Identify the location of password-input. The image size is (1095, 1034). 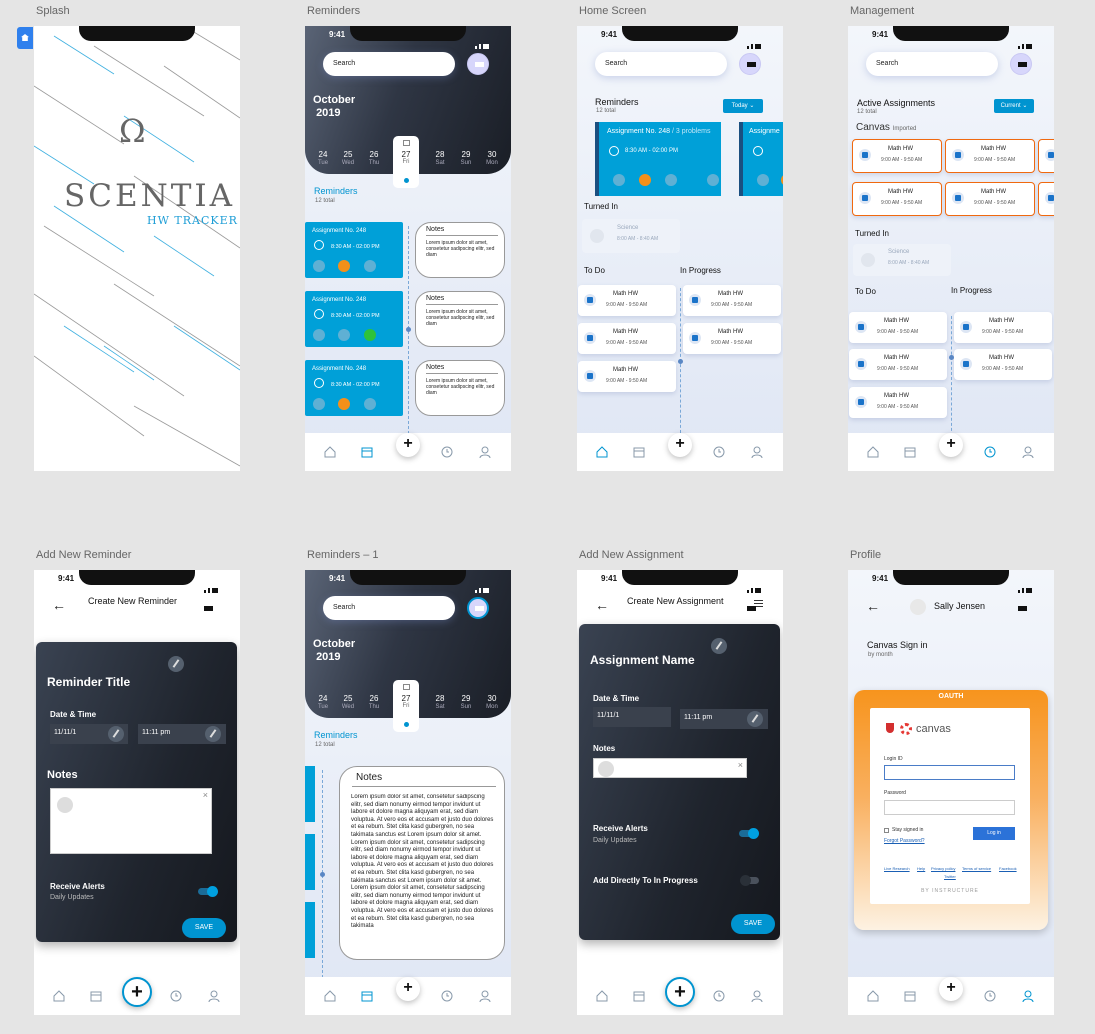
(949, 807).